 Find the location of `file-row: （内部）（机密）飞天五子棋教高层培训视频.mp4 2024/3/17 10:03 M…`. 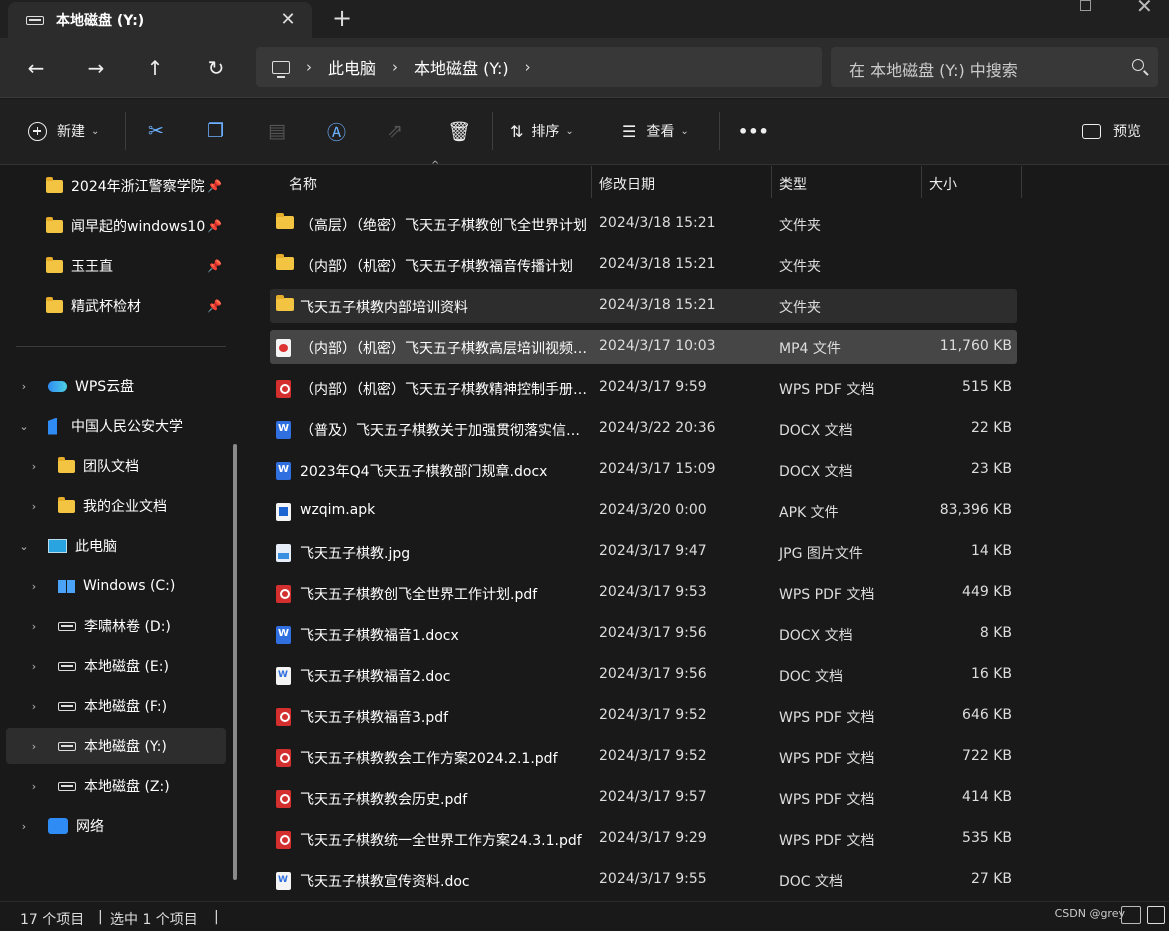

file-row: （内部）（机密）飞天五子棋教高层培训视频.mp4 2024/3/17 10:03 M… is located at coordinates (643, 347).